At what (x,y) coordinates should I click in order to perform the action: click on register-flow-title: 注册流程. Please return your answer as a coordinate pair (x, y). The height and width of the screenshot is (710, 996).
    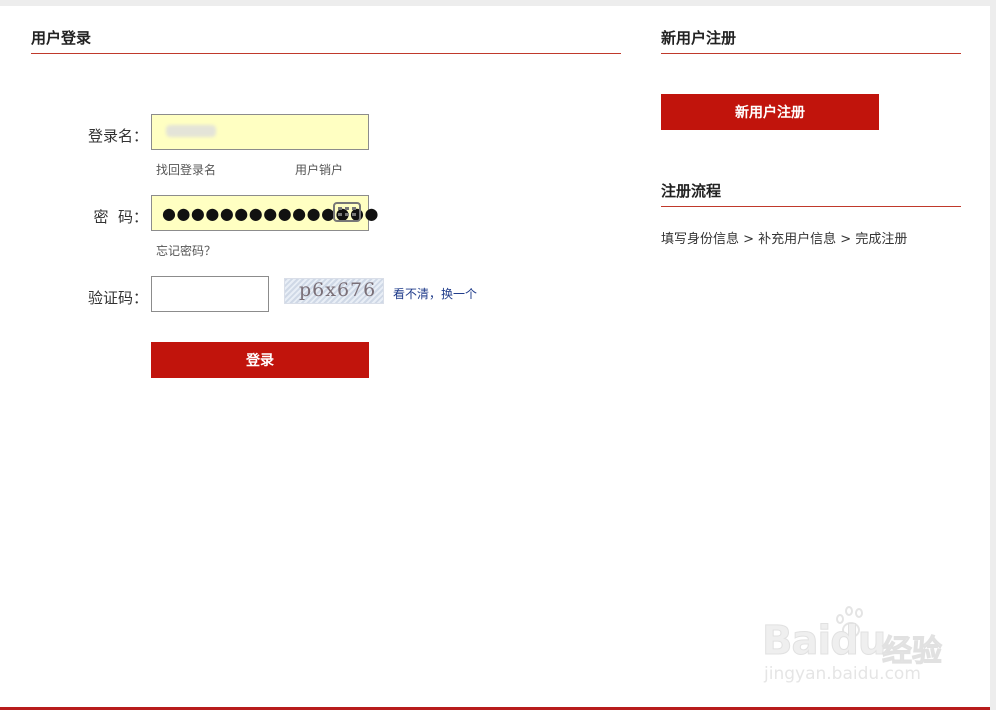
    Looking at the image, I should click on (691, 191).